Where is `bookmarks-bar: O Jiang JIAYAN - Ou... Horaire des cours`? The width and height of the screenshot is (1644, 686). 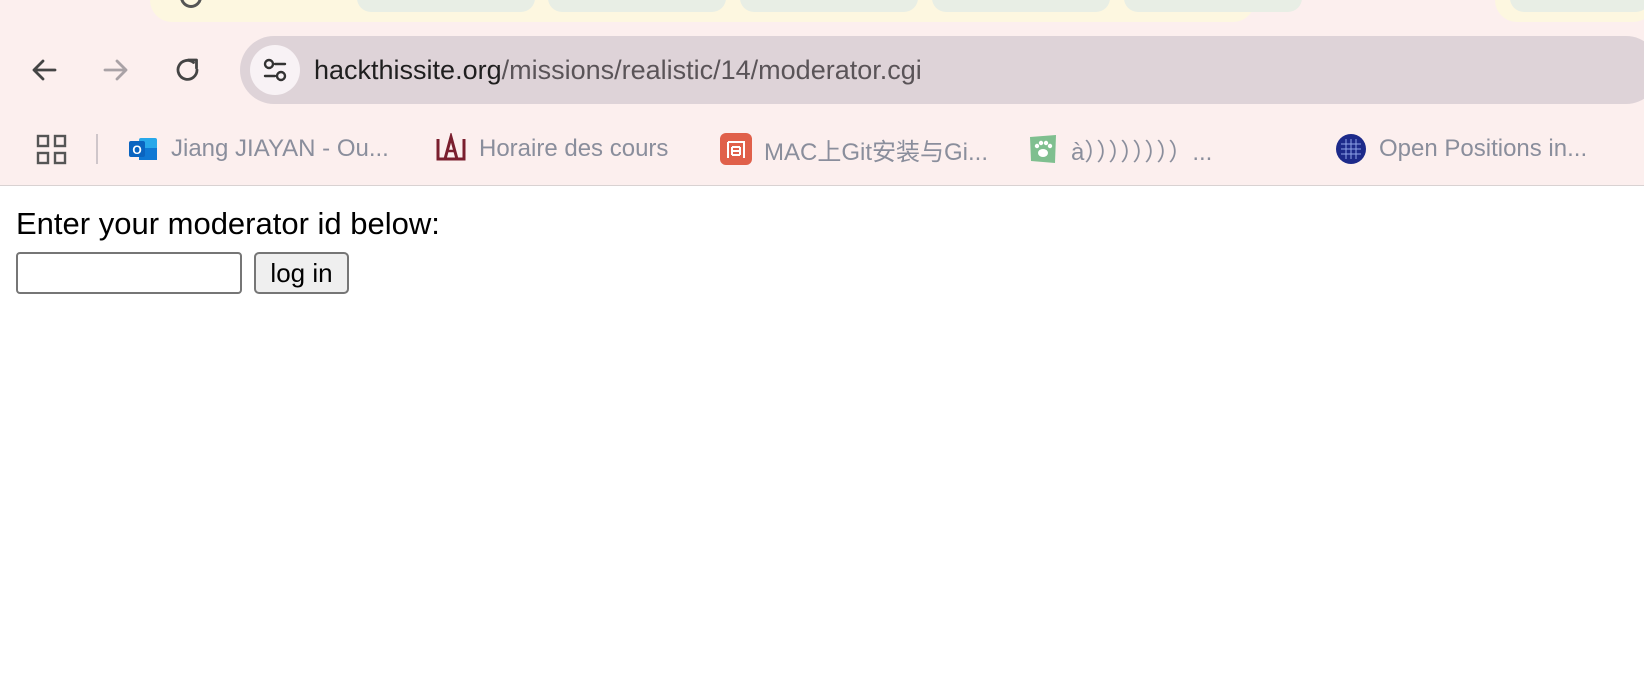 bookmarks-bar: O Jiang JIAYAN - Ou... Horaire des cours is located at coordinates (822, 150).